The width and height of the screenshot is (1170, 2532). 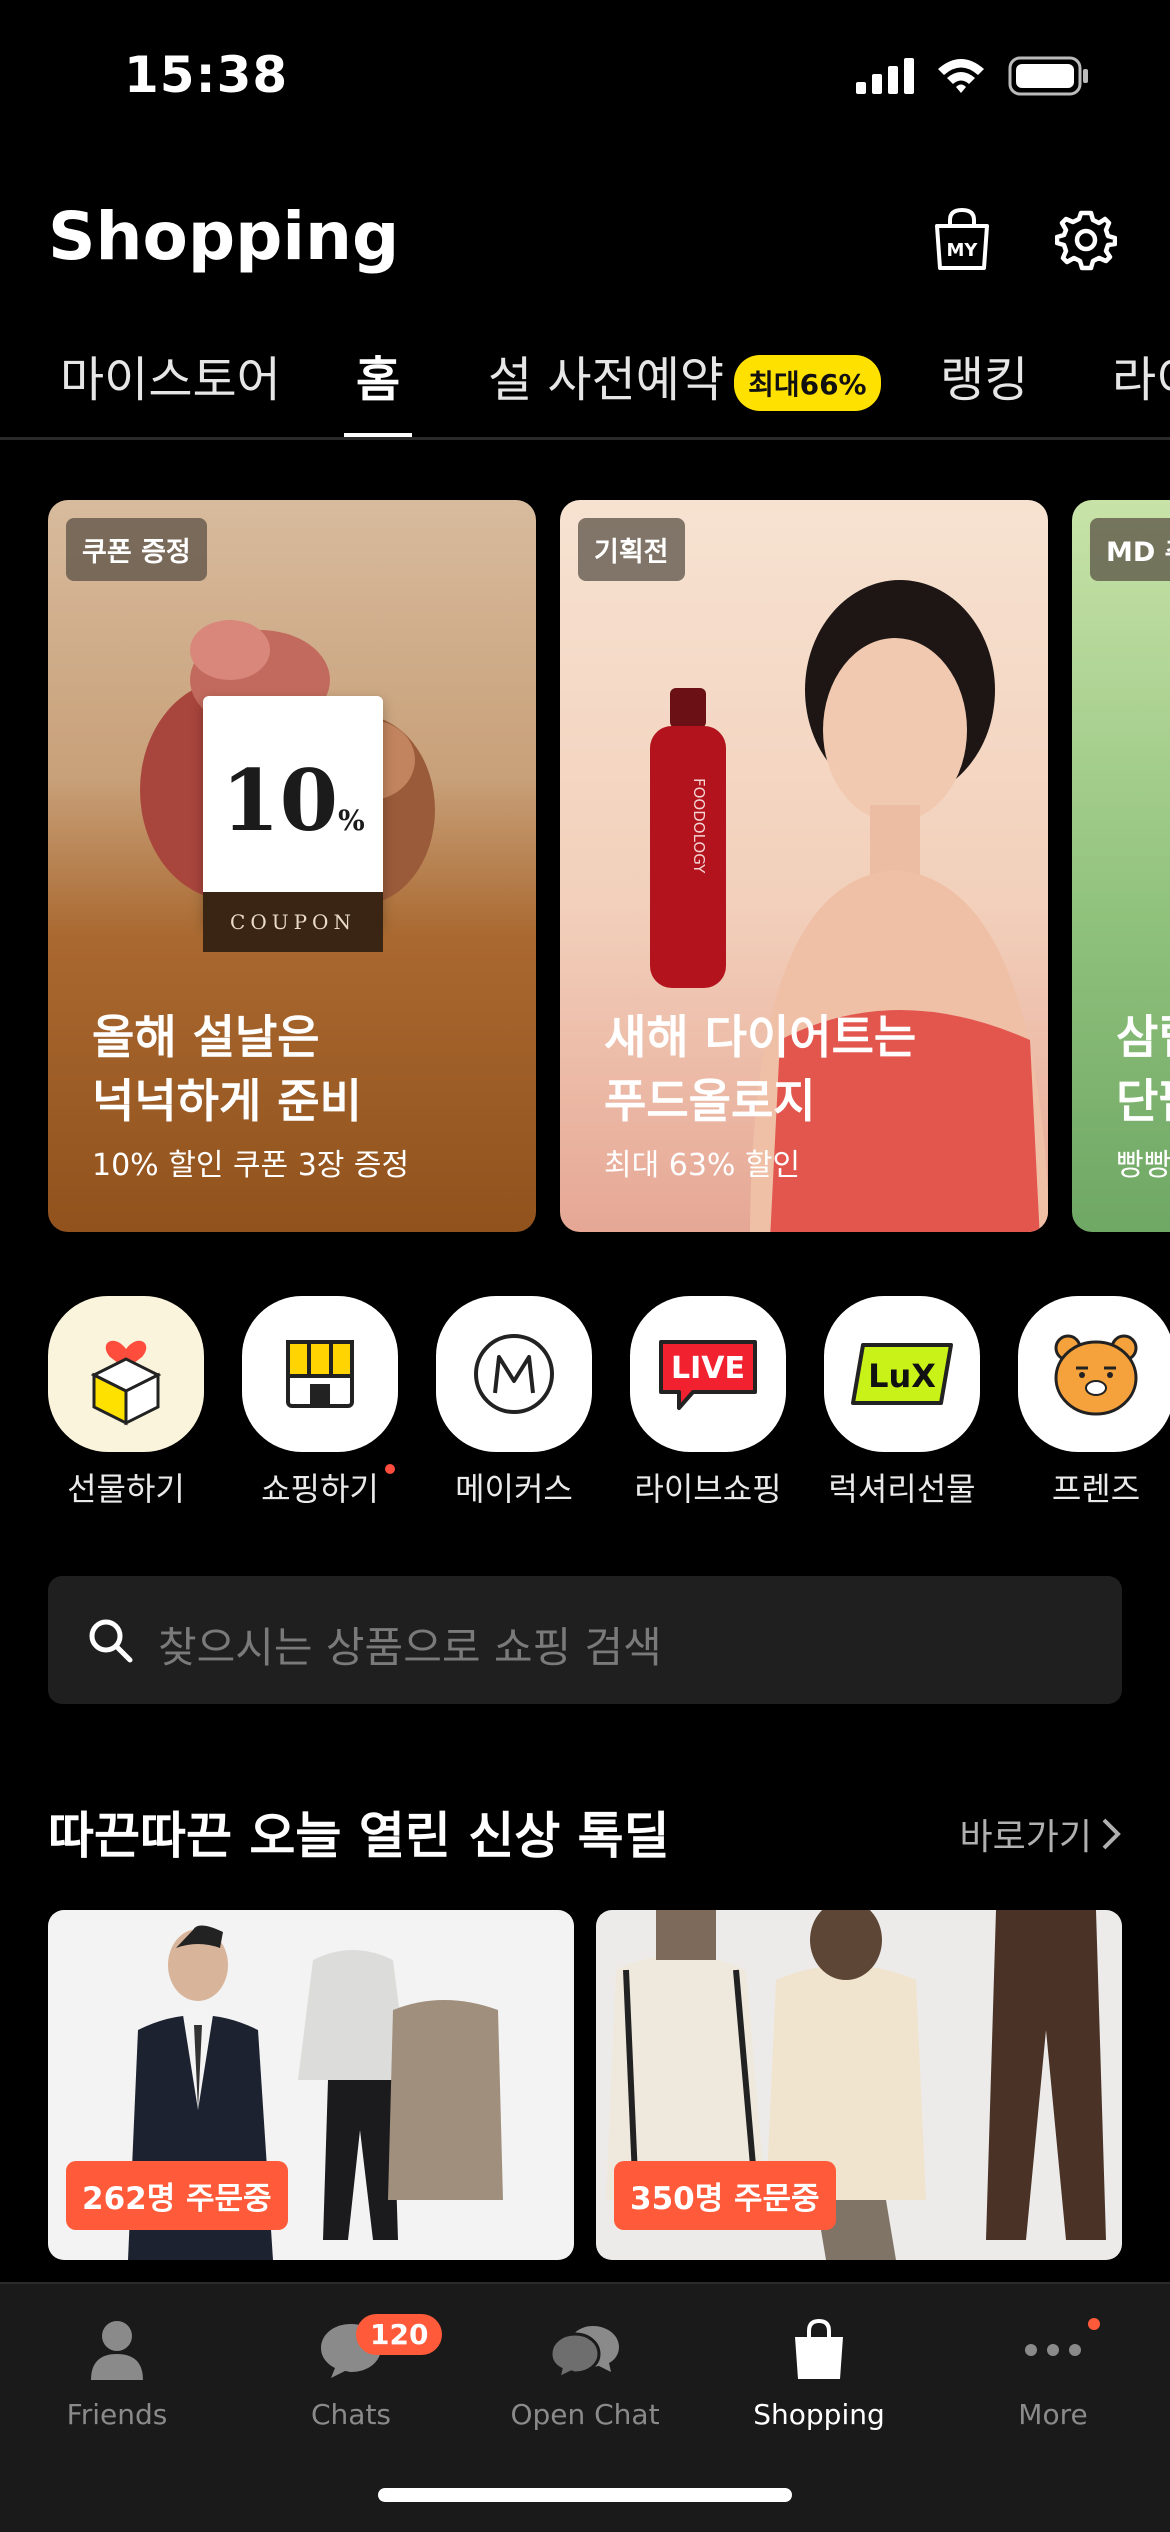 I want to click on tabbar-shopping: Shopping, so click(x=819, y=2370).